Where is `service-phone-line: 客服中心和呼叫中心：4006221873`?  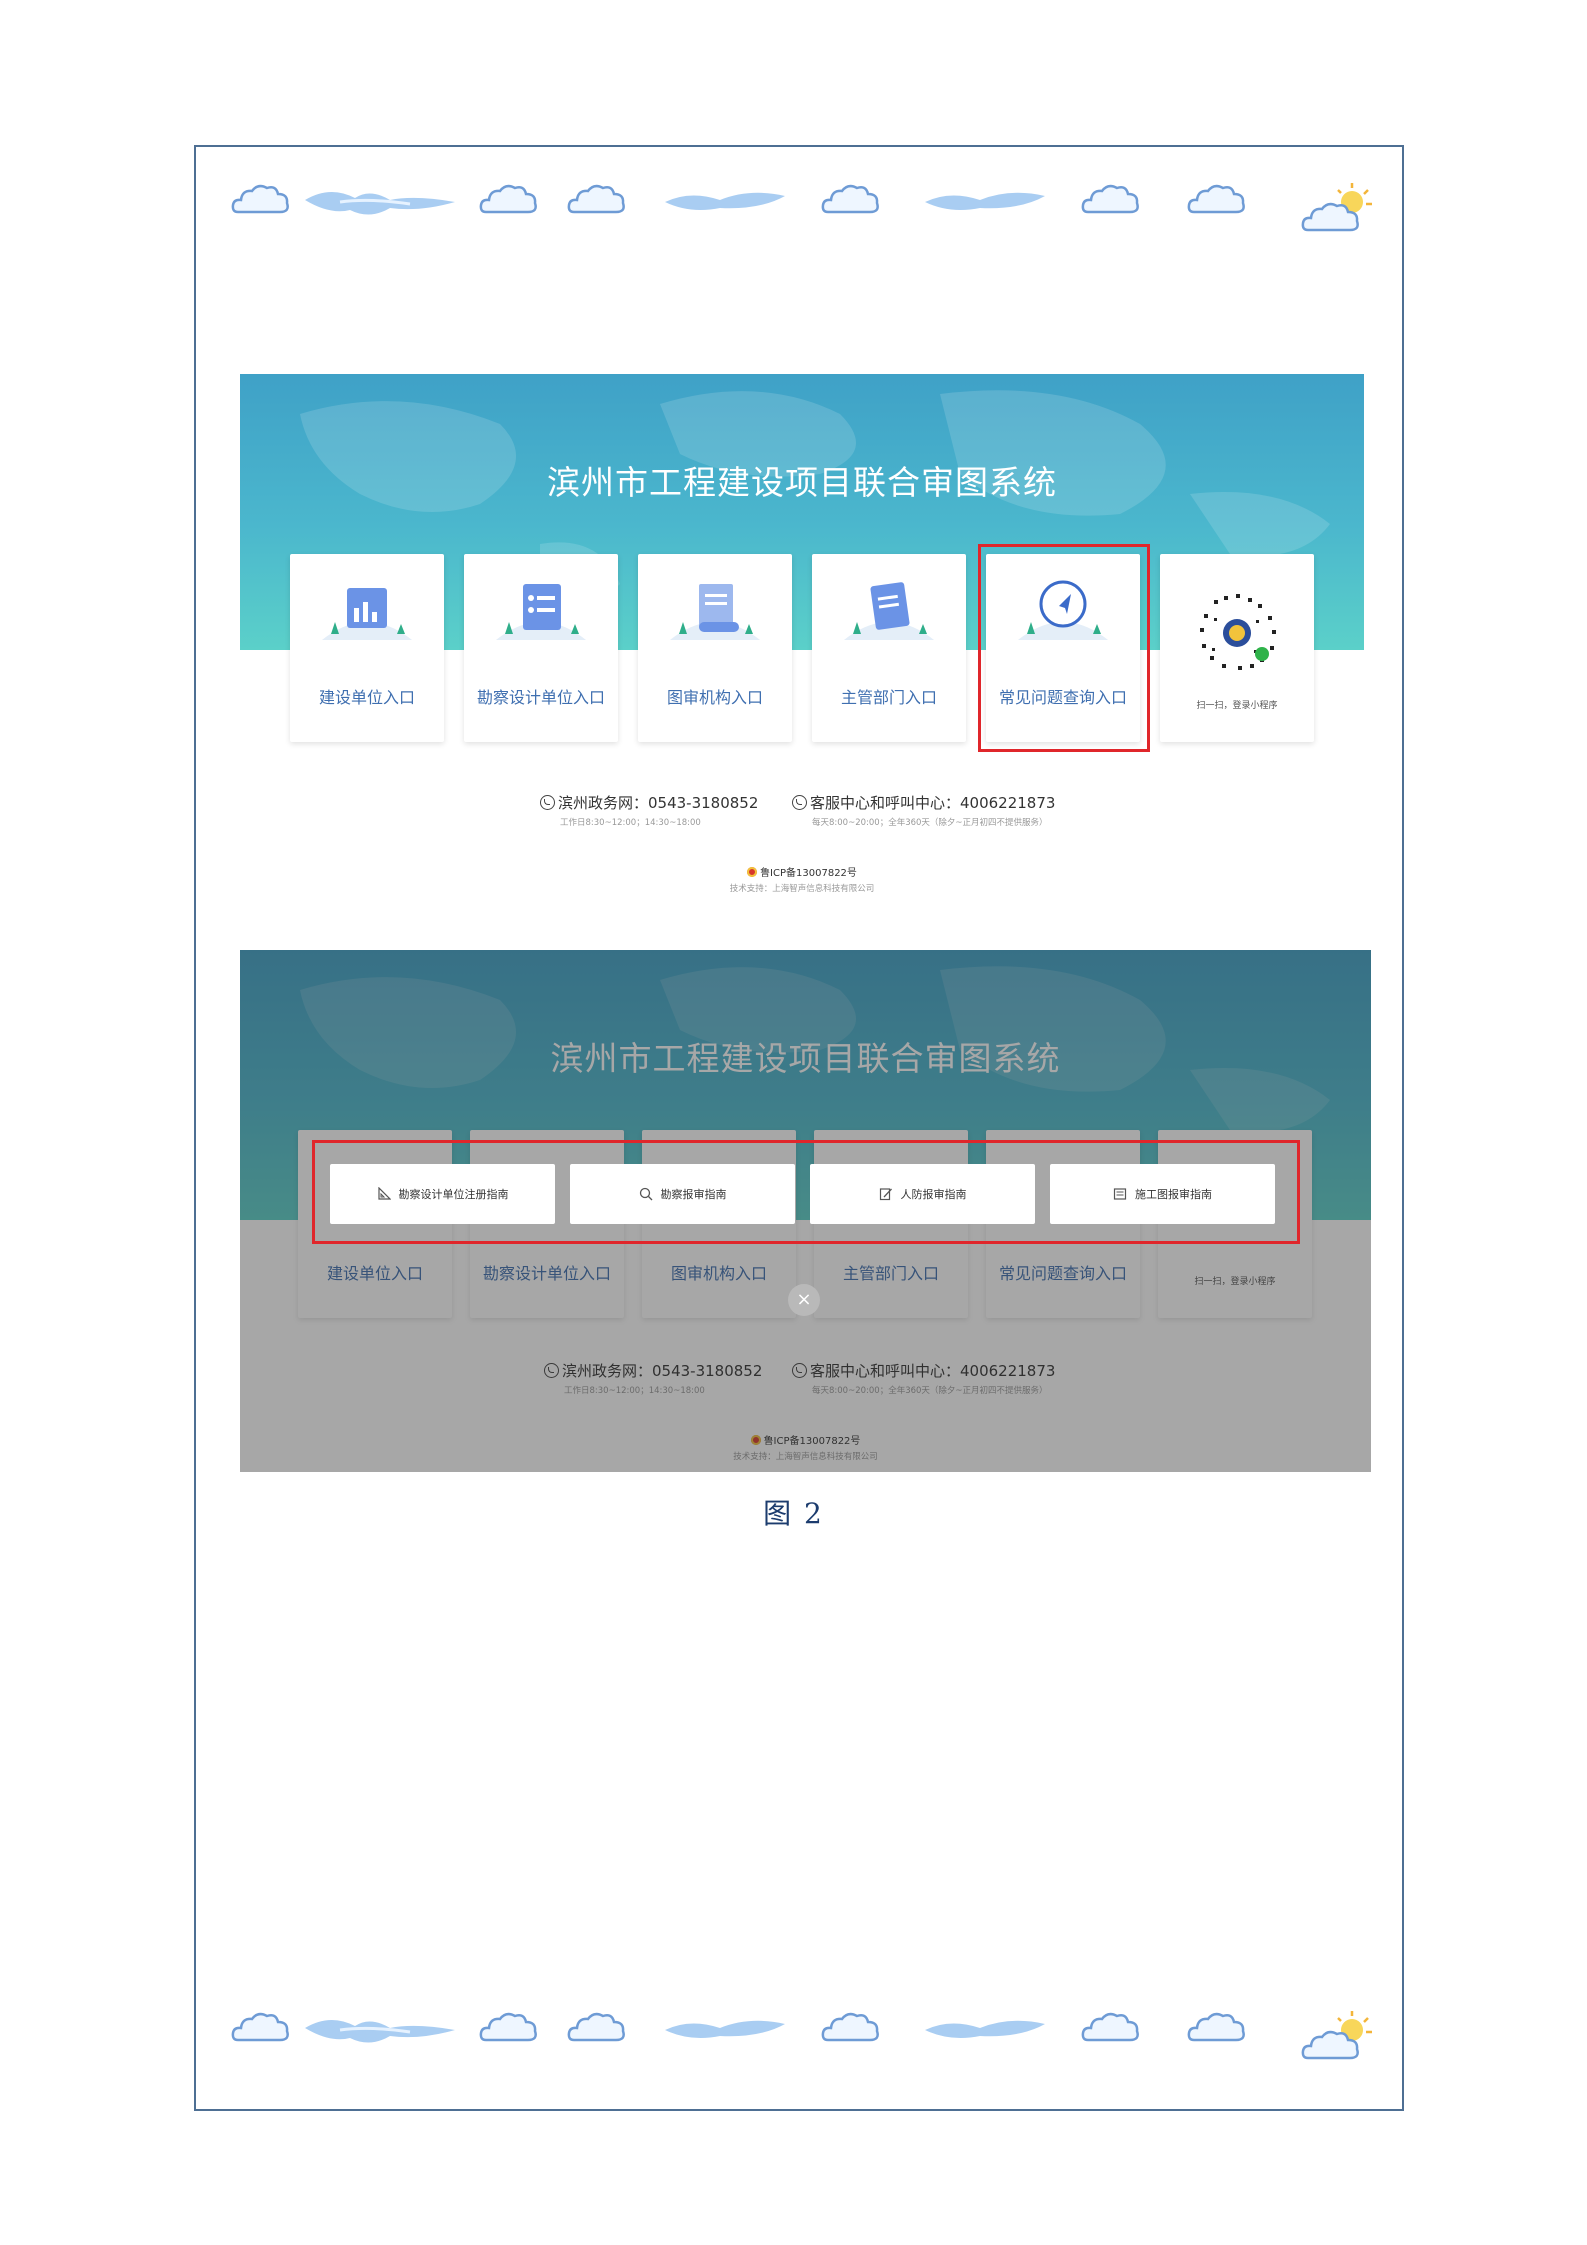 service-phone-line: 客服中心和呼叫中心：4006221873 is located at coordinates (933, 803).